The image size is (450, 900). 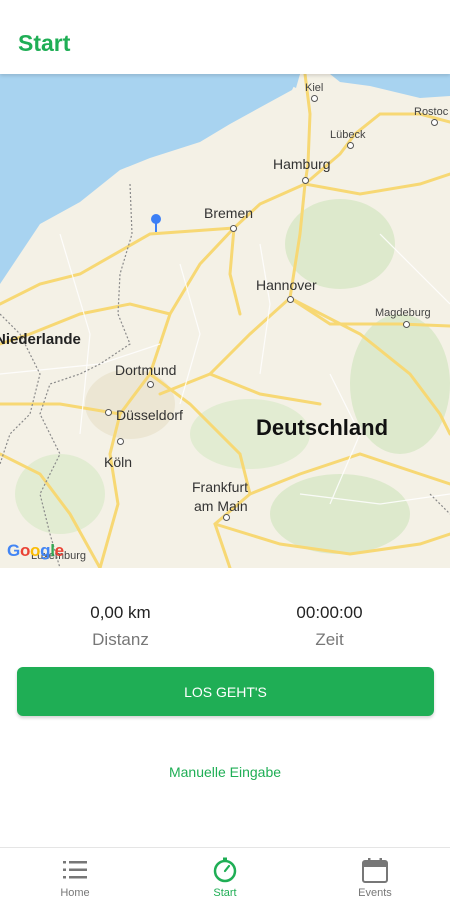 What do you see at coordinates (233, 228) in the screenshot?
I see `map-dot-bremen` at bounding box center [233, 228].